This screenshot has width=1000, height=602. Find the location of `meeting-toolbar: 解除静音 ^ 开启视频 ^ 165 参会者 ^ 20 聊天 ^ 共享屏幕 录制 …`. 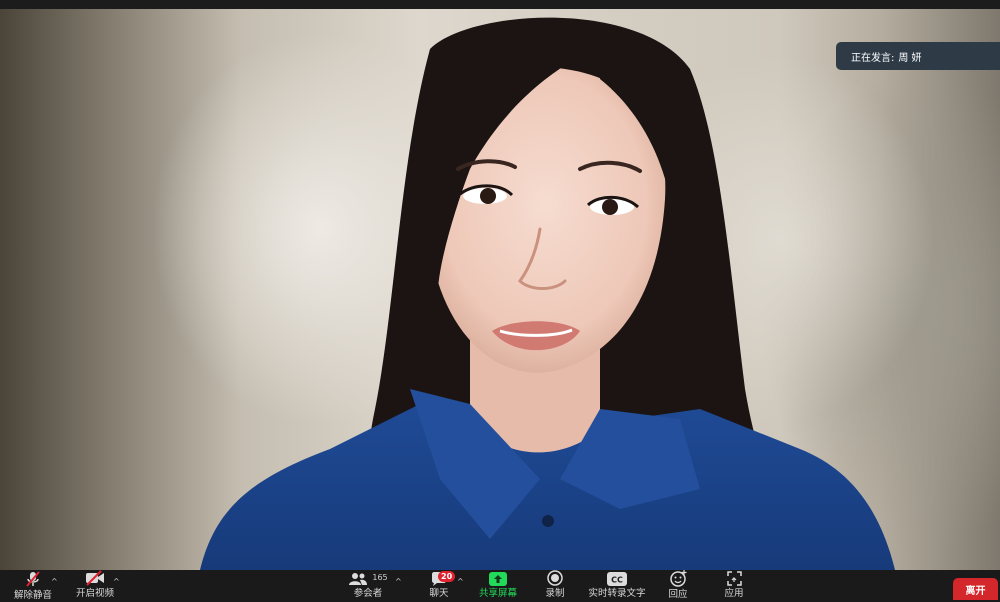

meeting-toolbar: 解除静音 ^ 开启视频 ^ 165 参会者 ^ 20 聊天 ^ 共享屏幕 录制 … is located at coordinates (500, 585).